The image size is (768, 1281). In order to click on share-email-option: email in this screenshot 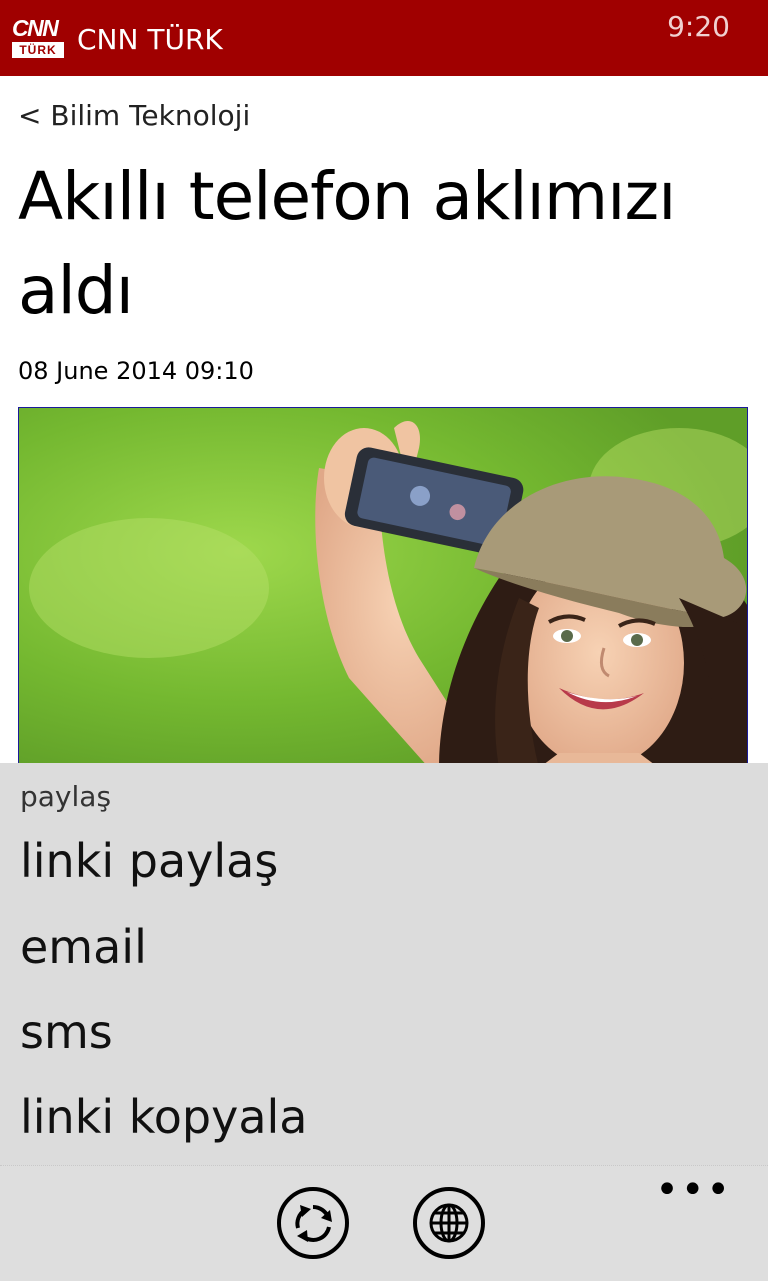, I will do `click(83, 947)`.